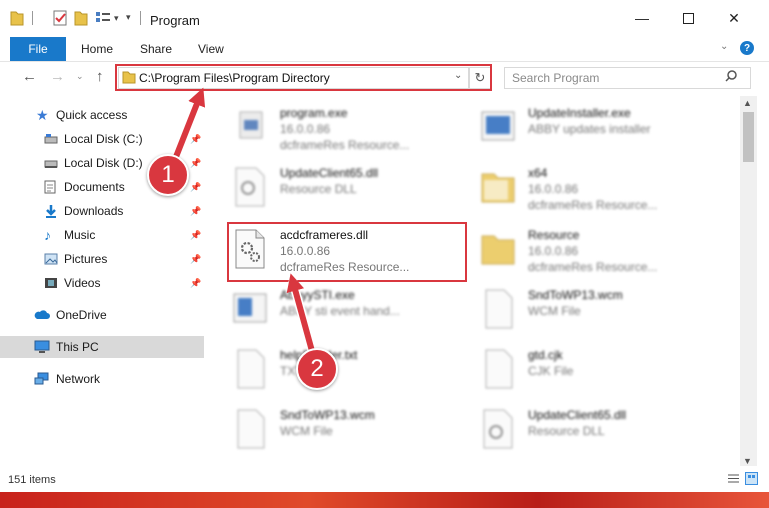 The width and height of the screenshot is (769, 508). I want to click on nav-label: Local Disk (C:), so click(103, 139).